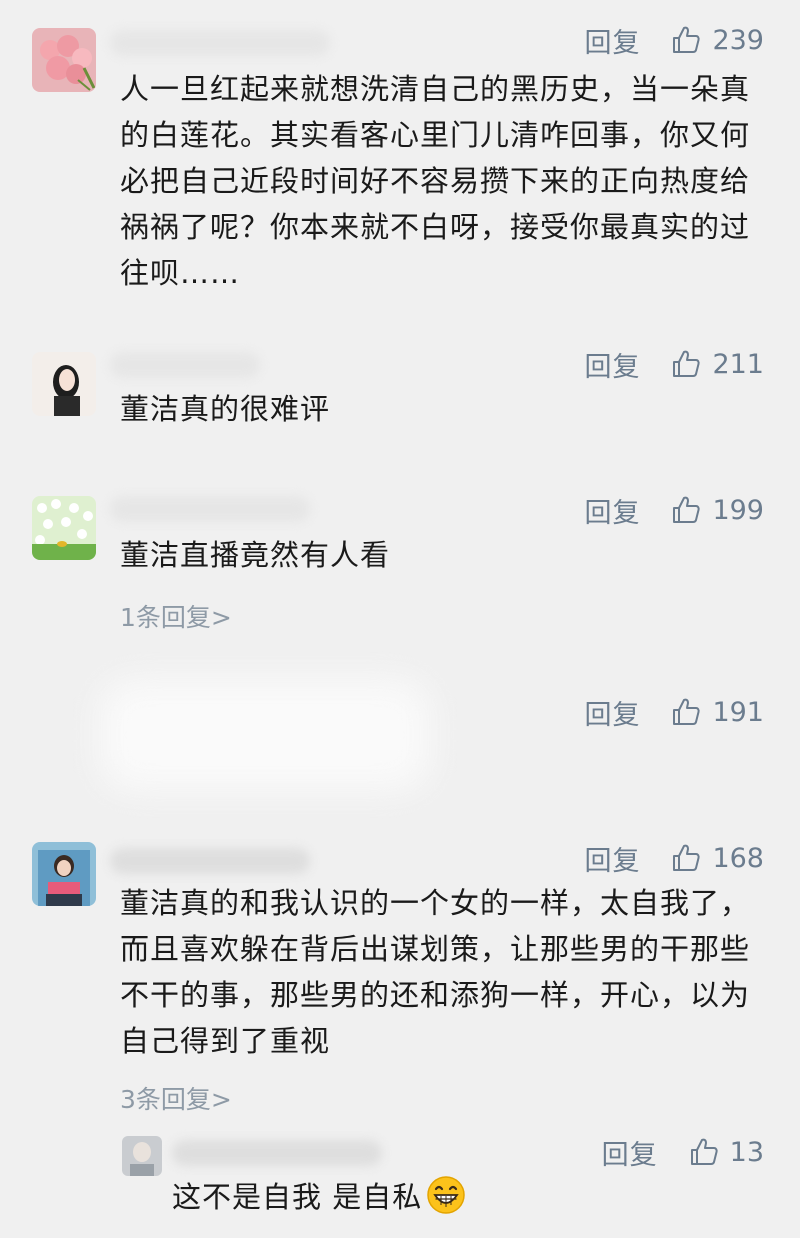  Describe the element at coordinates (472, 1197) in the screenshot. I see `reply-text: 这不是自我 是自私` at that location.